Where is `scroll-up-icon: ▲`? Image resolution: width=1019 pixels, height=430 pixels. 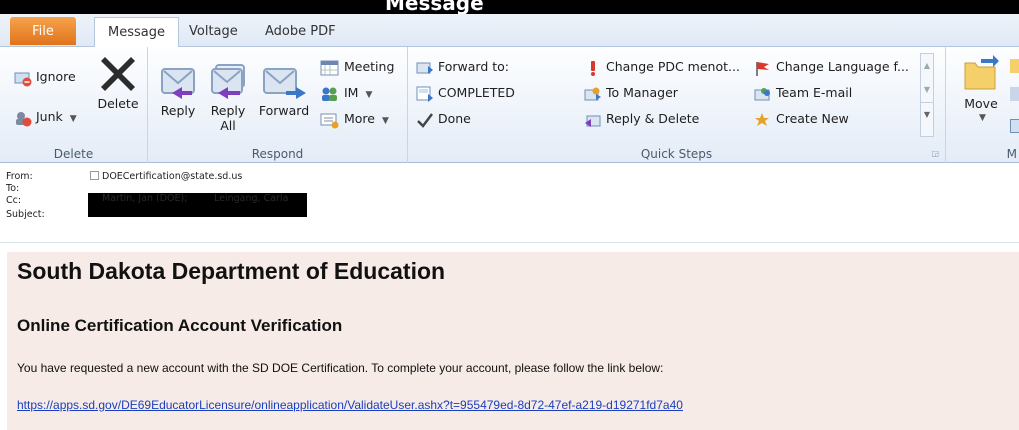 scroll-up-icon: ▲ is located at coordinates (927, 66).